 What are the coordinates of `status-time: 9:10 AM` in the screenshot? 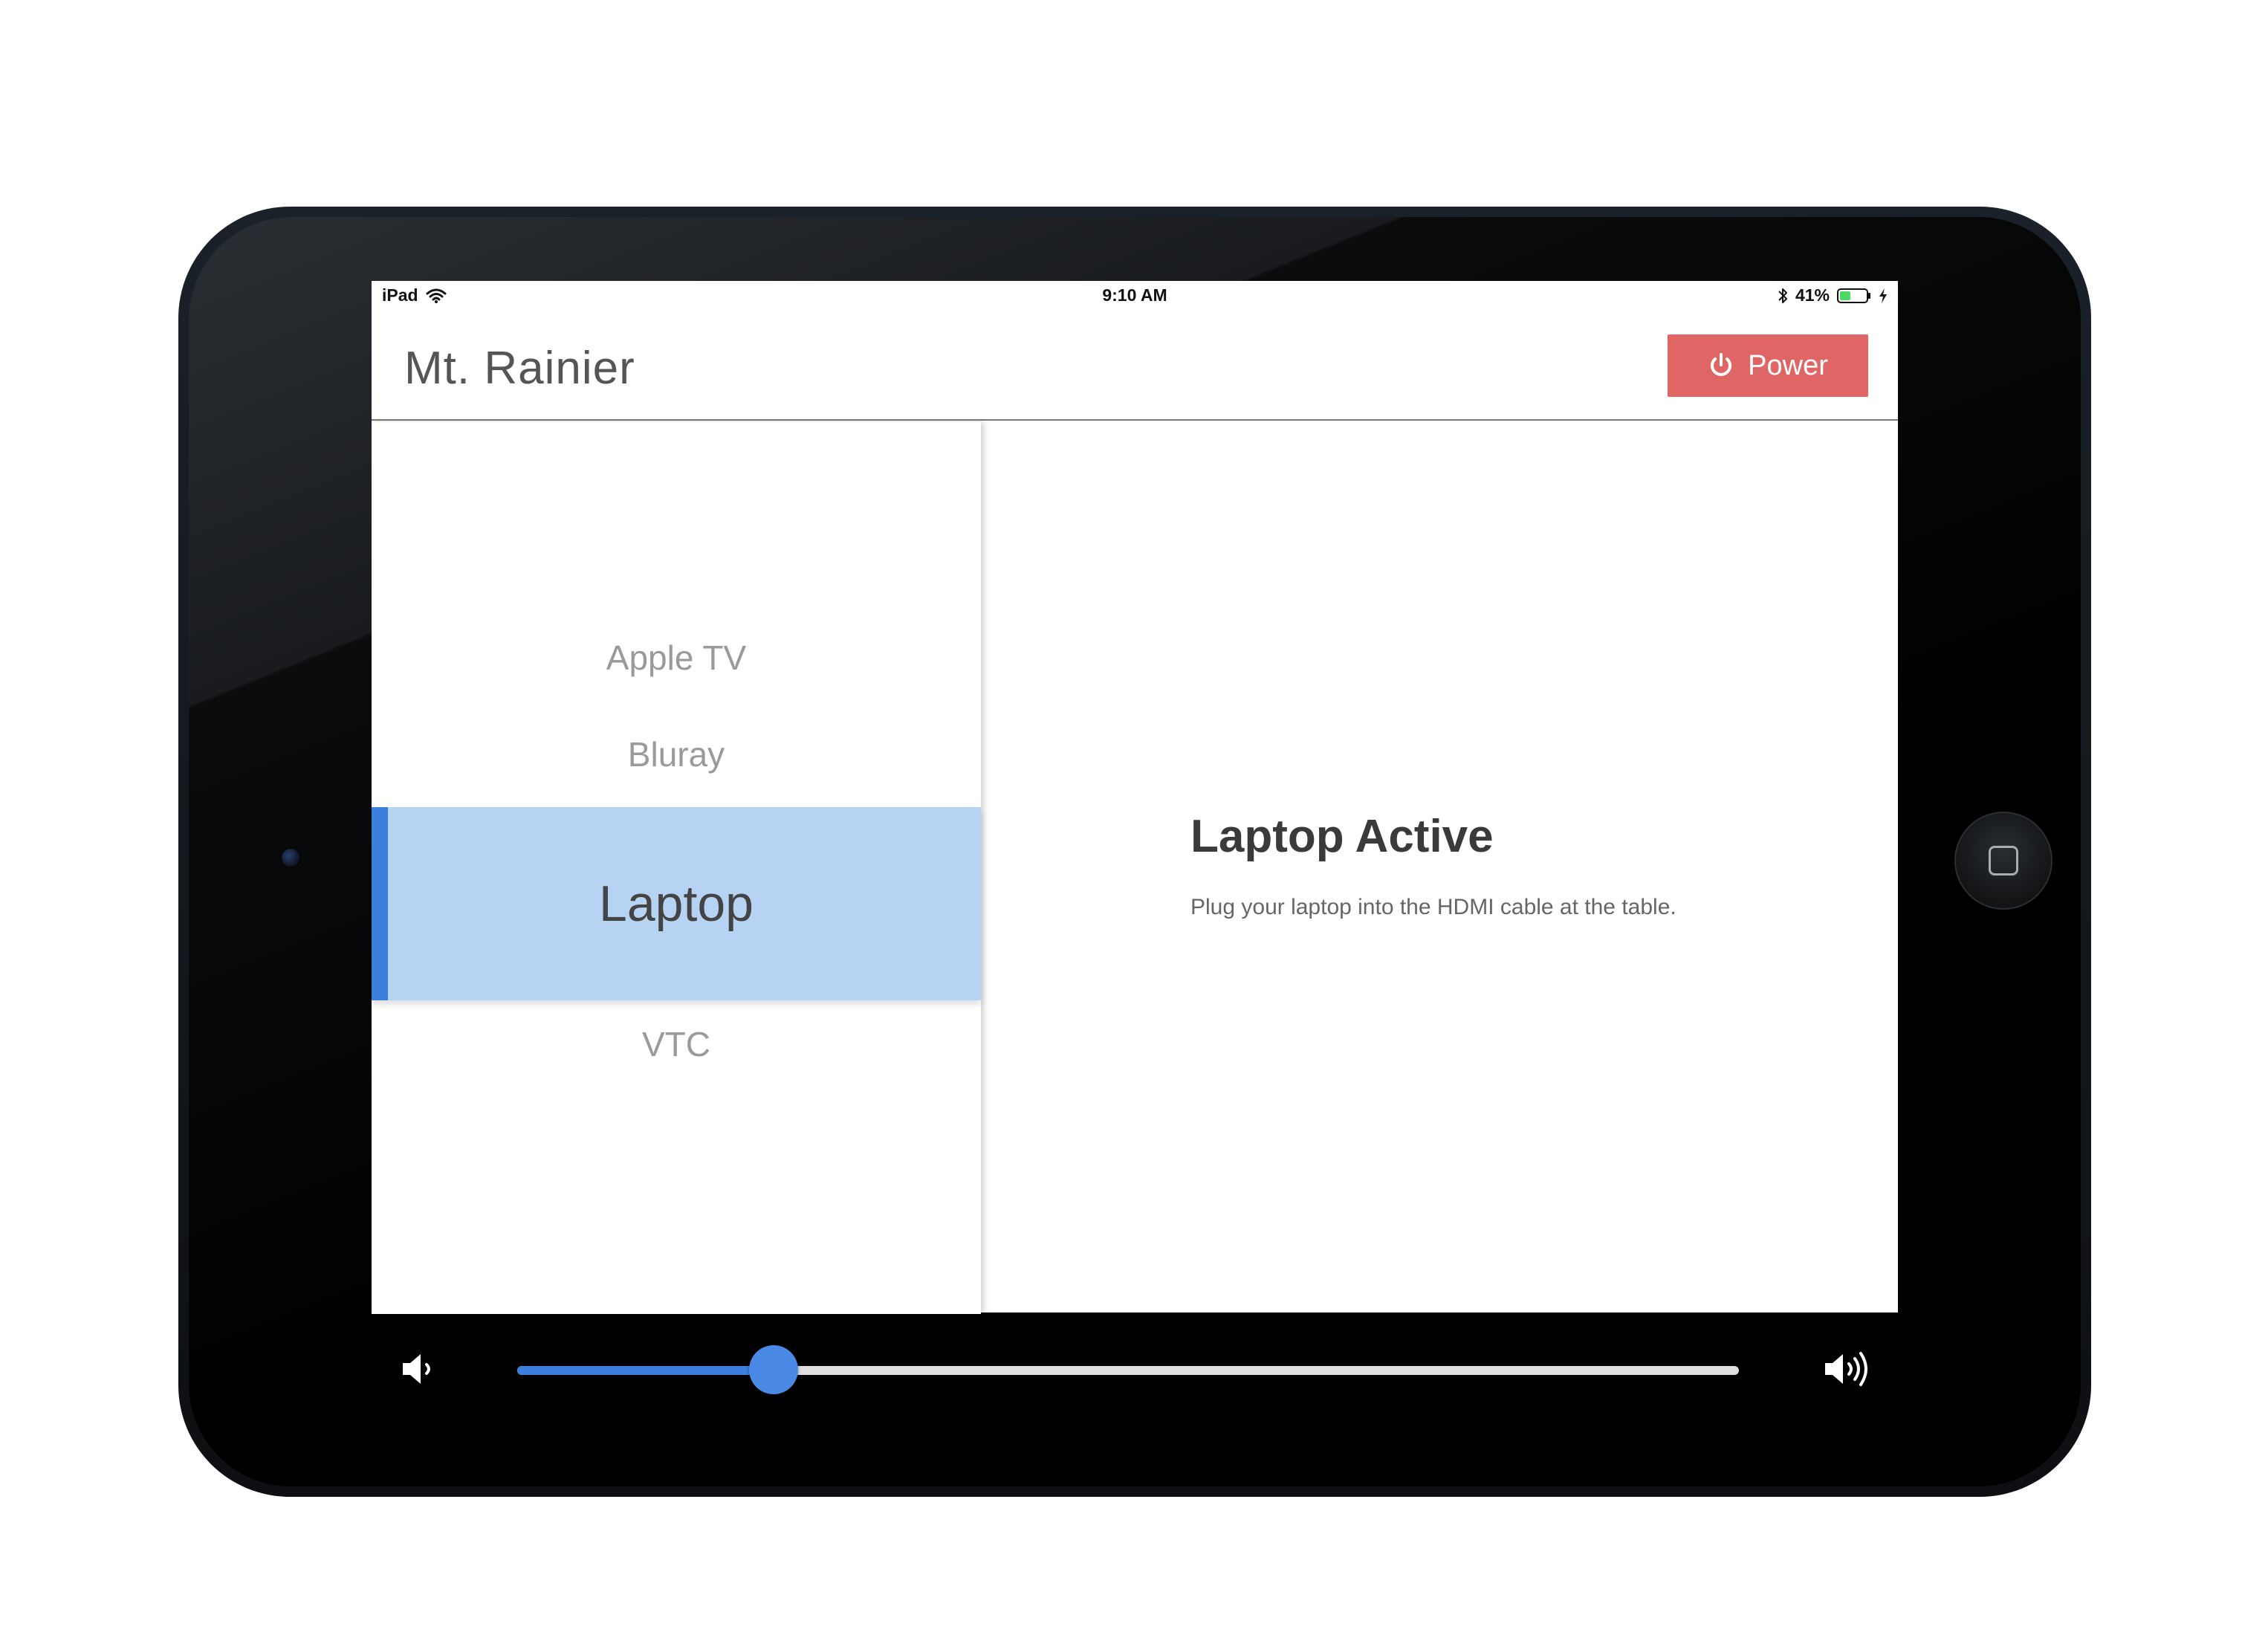 It's located at (1134, 295).